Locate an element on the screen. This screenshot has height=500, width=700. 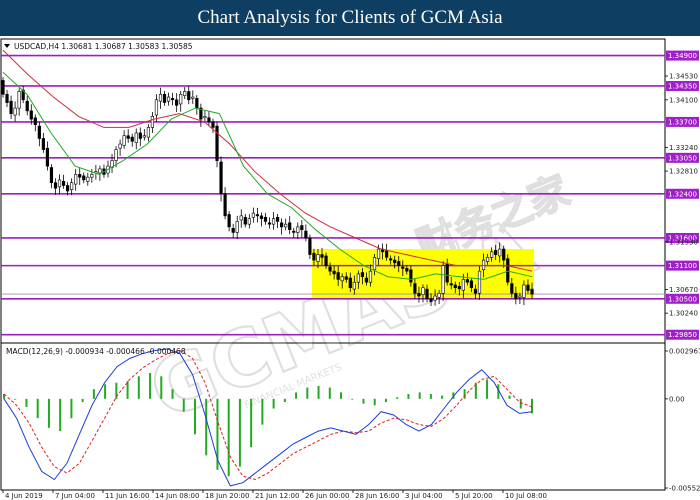
time-tick-label: 7 Jun 04:00 is located at coordinates (75, 496).